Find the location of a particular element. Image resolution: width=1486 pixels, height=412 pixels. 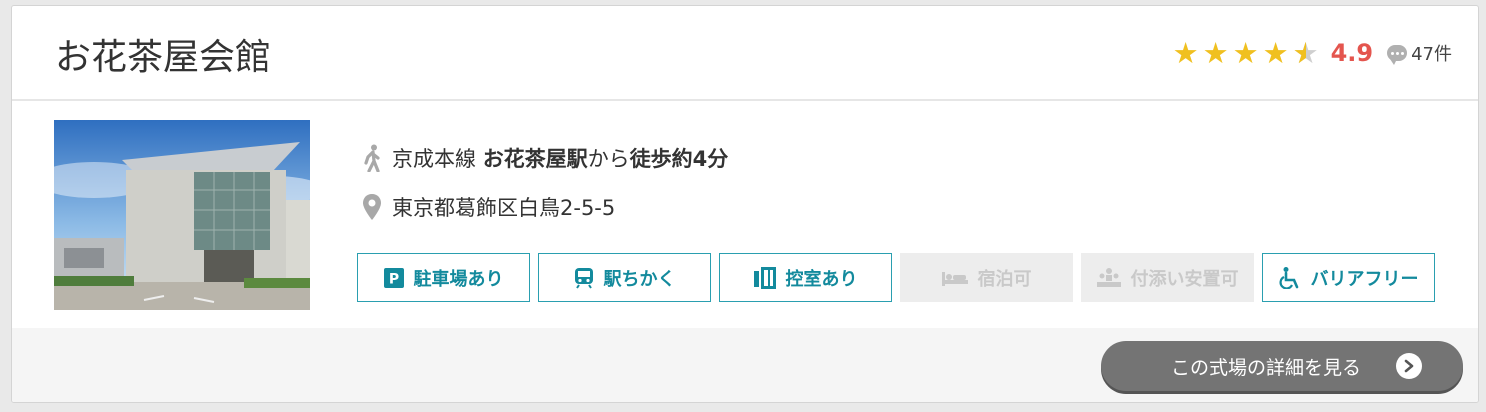

chevron-right-icon is located at coordinates (1409, 366).